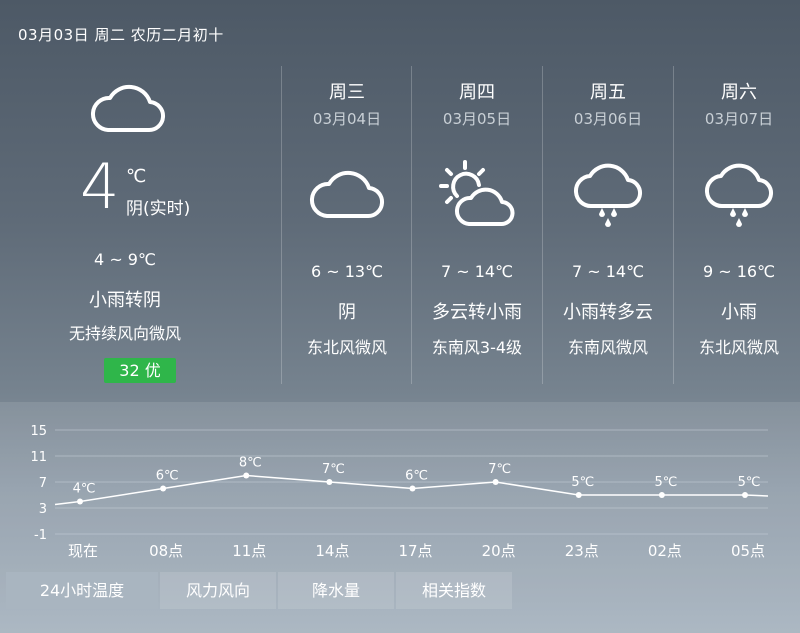 Image resolution: width=800 pixels, height=633 pixels. What do you see at coordinates (347, 119) in the screenshot?
I see `forecast-date: 03月04日` at bounding box center [347, 119].